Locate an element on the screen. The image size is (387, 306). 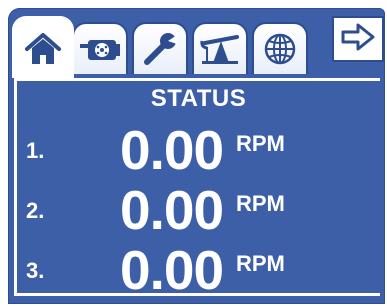
home-icon is located at coordinates (43, 49).